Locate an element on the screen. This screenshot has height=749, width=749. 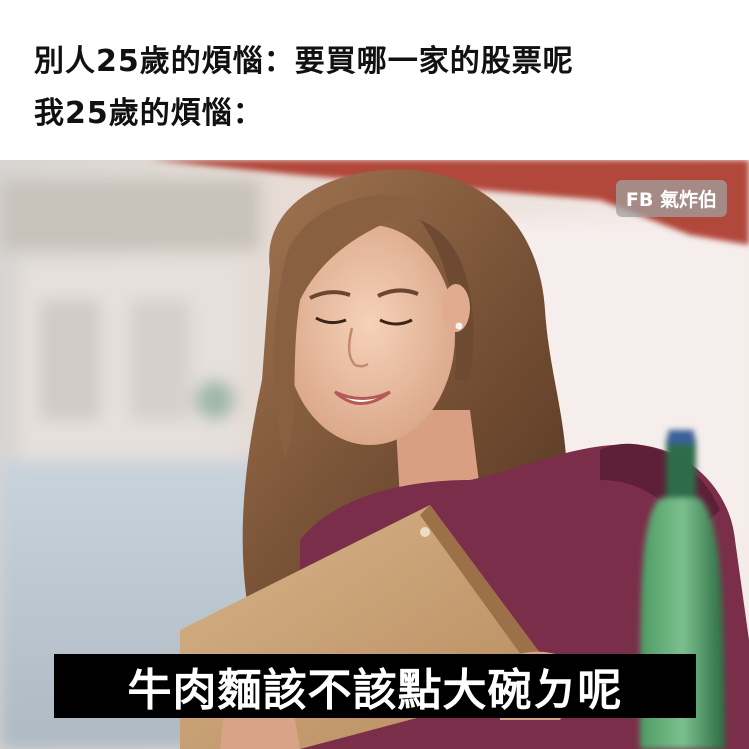
caption-line-1: 別人25歲的煩惱：要買哪一家的股票呢 is located at coordinates (304, 61).